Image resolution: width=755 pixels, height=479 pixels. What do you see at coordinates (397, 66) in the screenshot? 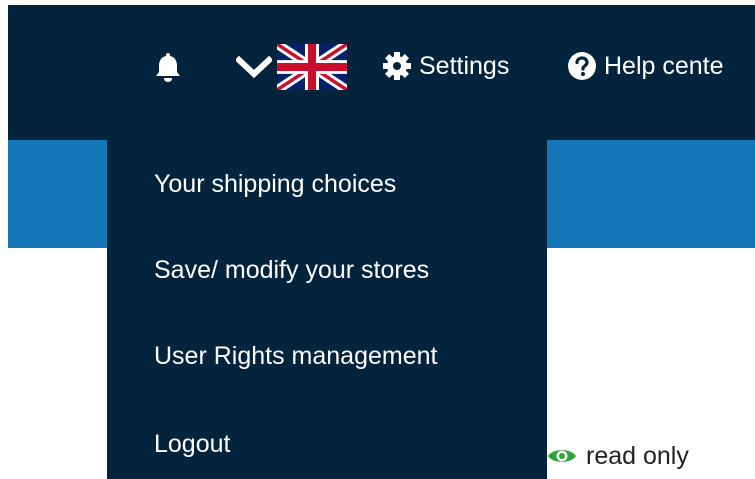
I see `gear-icon` at bounding box center [397, 66].